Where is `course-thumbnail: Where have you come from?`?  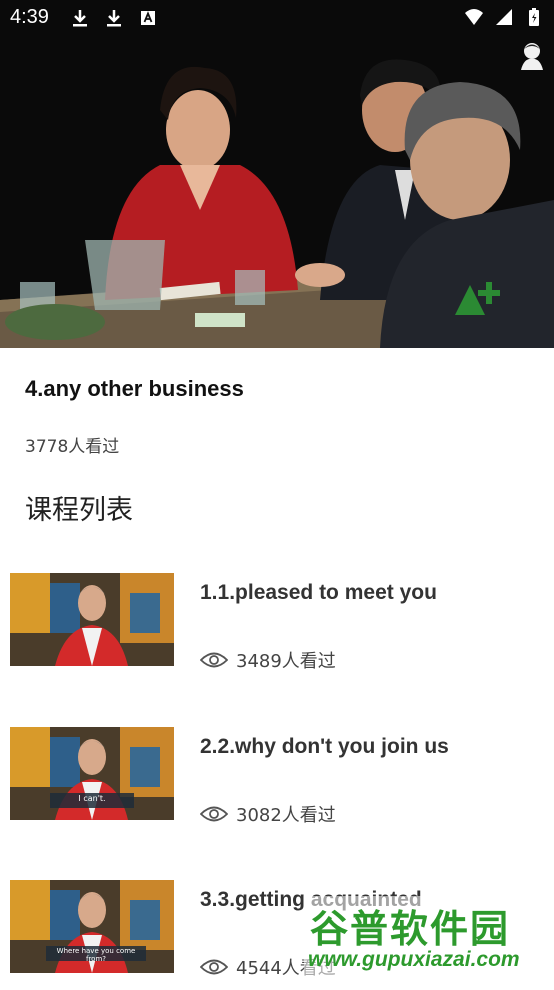 course-thumbnail: Where have you come from? is located at coordinates (92, 926).